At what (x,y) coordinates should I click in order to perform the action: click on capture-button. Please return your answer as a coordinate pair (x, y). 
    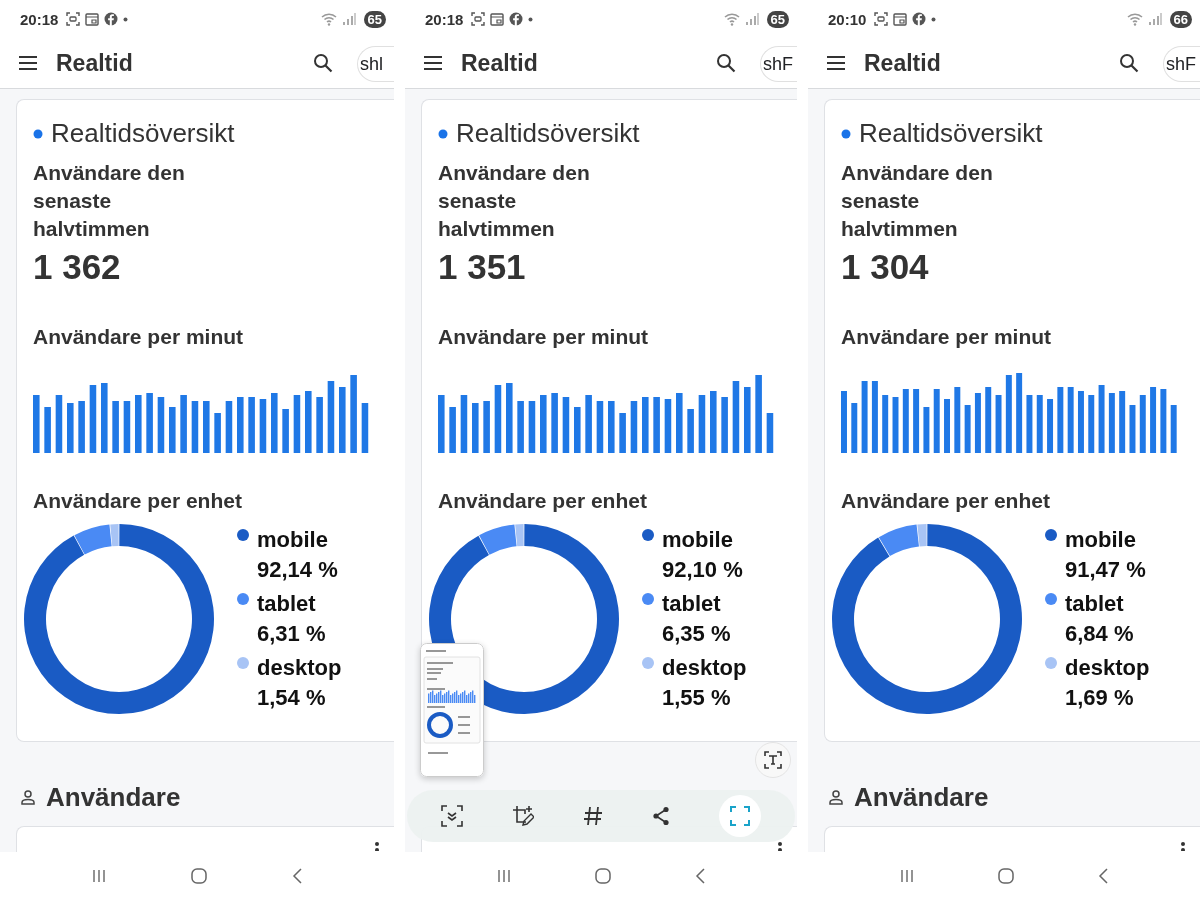
    Looking at the image, I should click on (739, 816).